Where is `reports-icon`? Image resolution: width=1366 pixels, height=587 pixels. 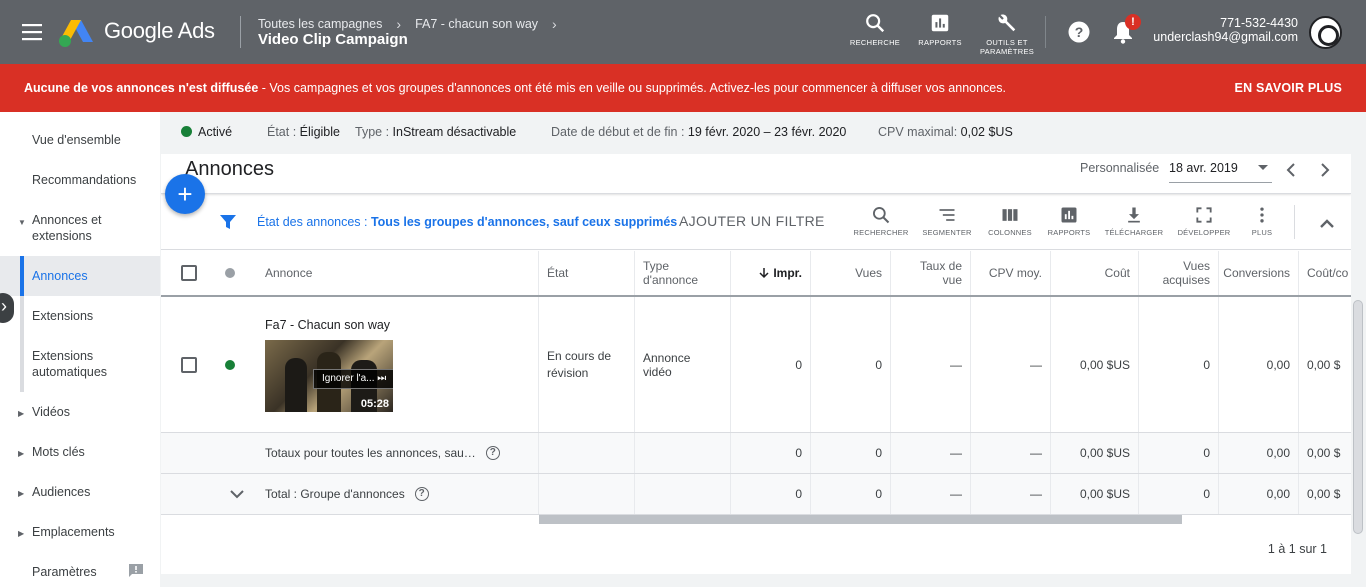 reports-icon is located at coordinates (1069, 215).